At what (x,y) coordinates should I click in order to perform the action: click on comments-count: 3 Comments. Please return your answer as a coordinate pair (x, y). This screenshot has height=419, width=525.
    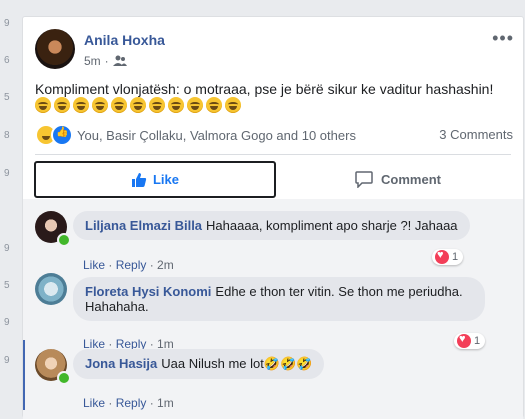
    Looking at the image, I should click on (476, 134).